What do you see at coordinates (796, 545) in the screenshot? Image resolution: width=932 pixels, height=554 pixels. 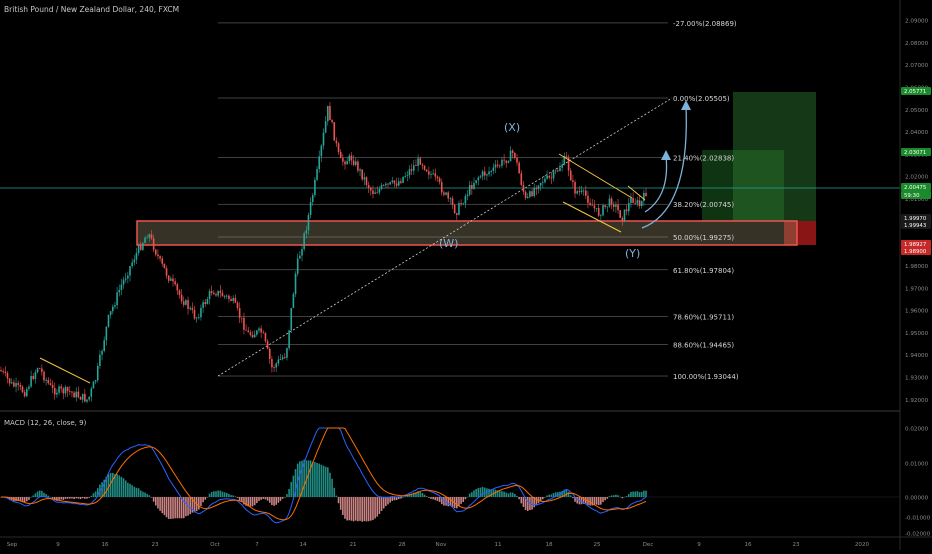 I see `time-tick-label: 23` at bounding box center [796, 545].